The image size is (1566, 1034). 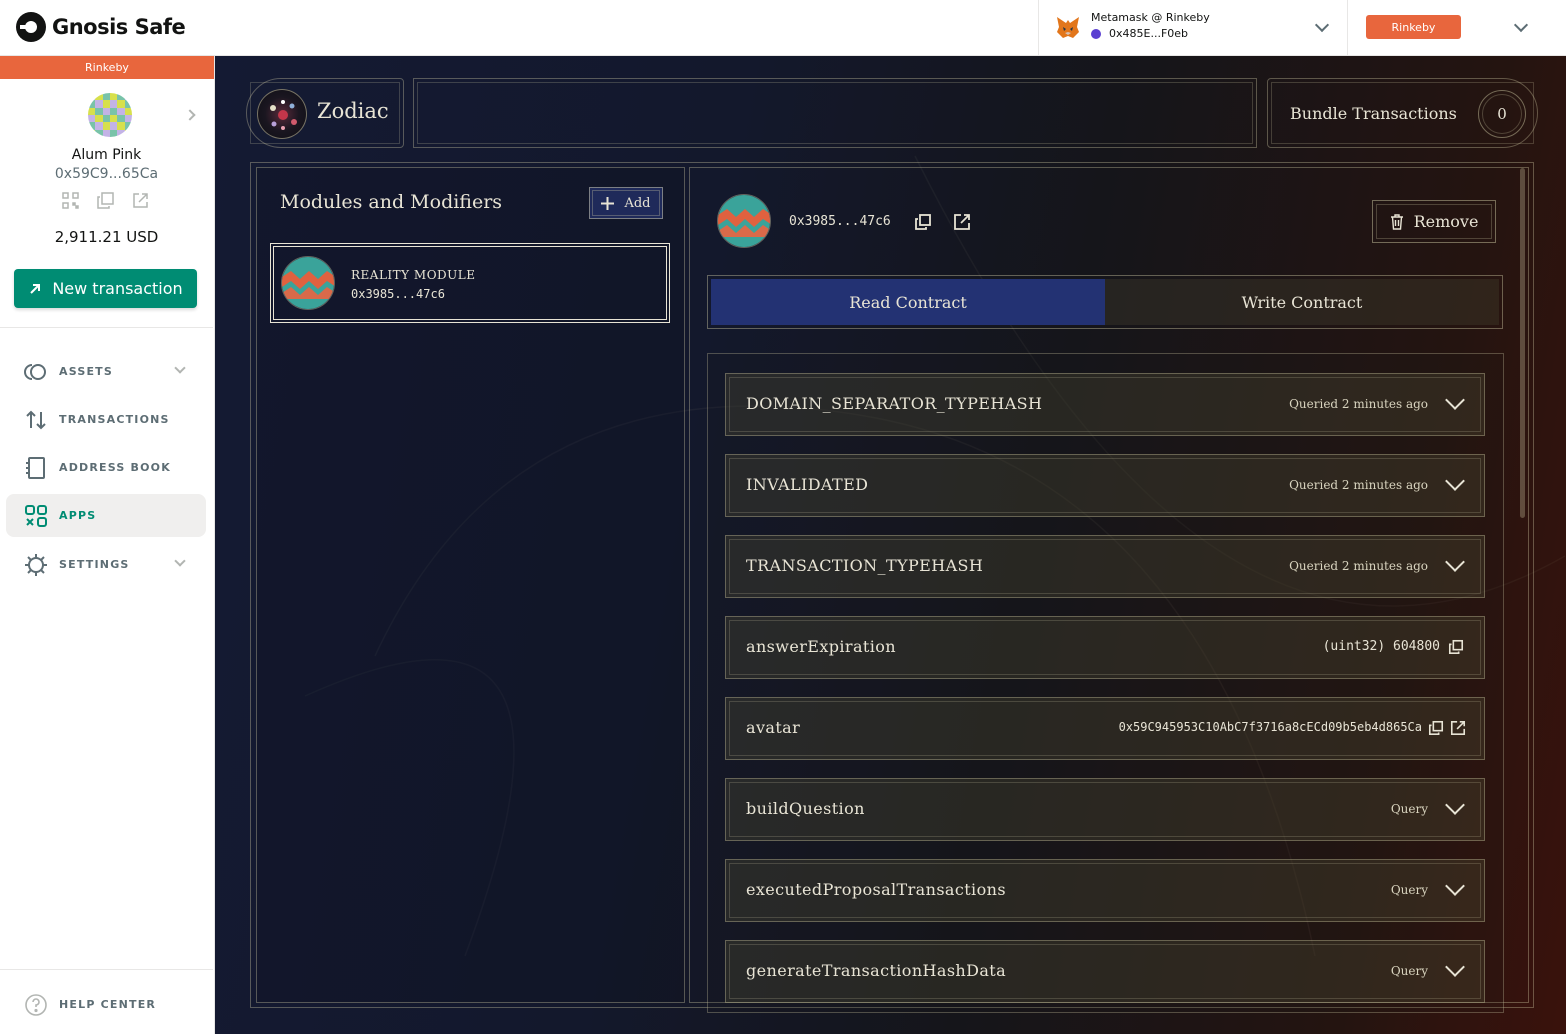 What do you see at coordinates (840, 221) in the screenshot?
I see `contract-address: 0x3985...47c6` at bounding box center [840, 221].